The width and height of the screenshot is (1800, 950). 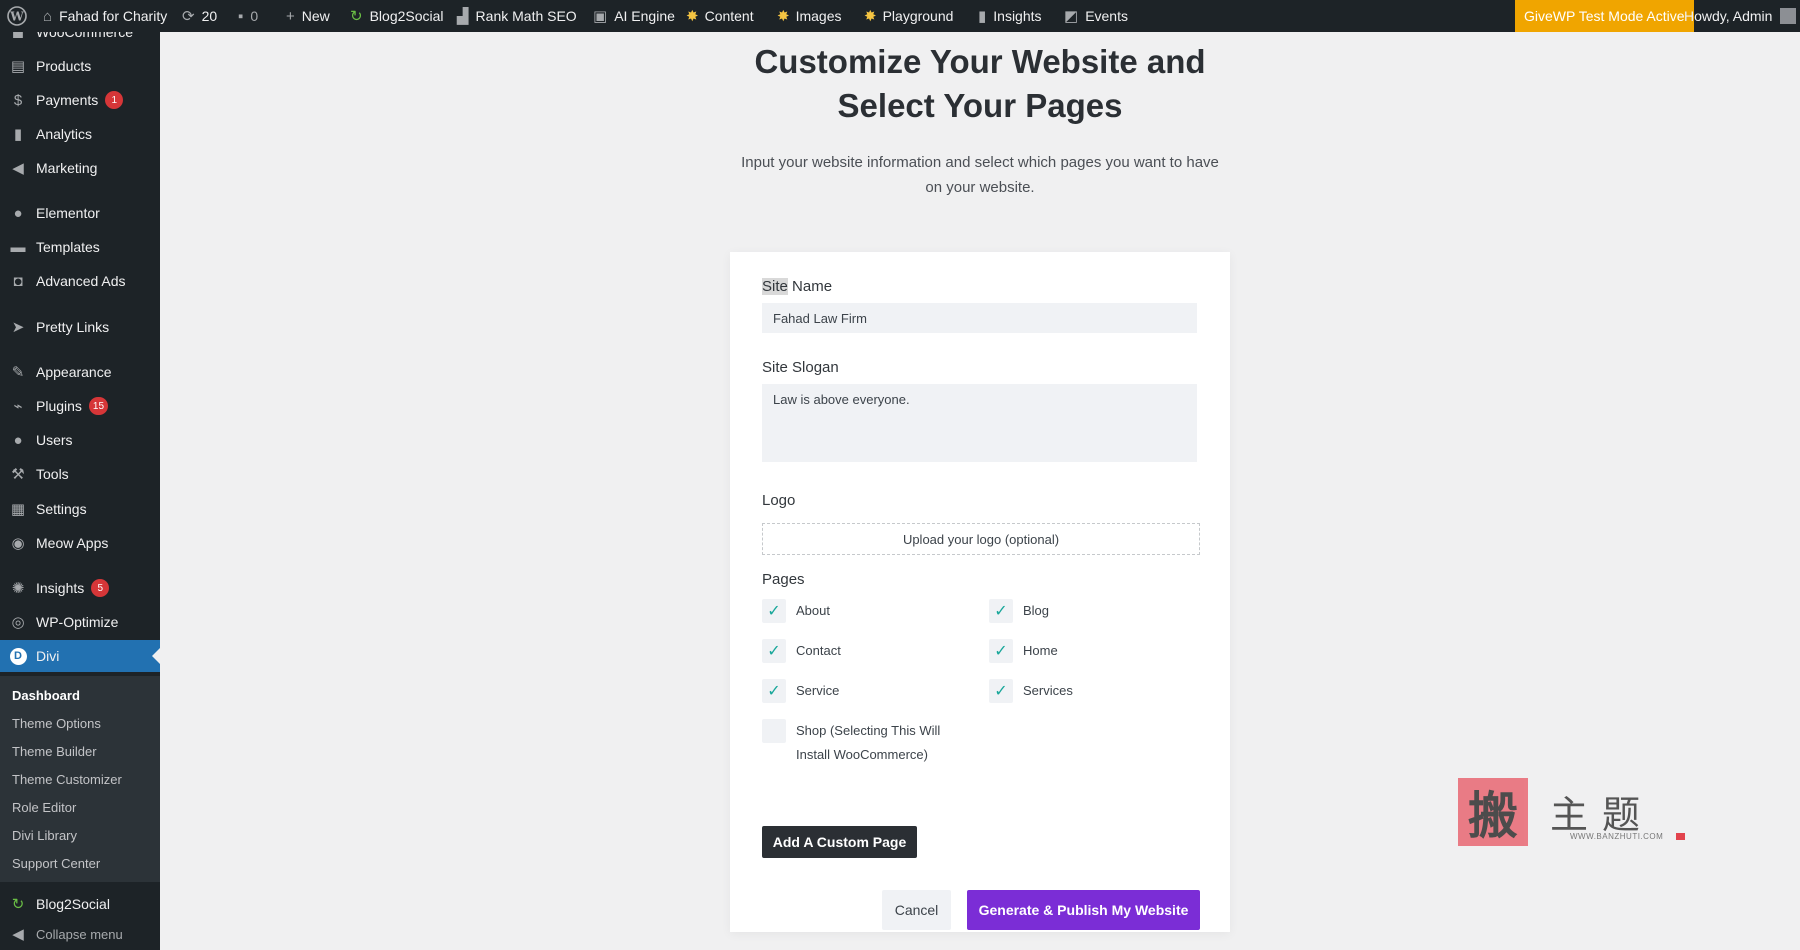 What do you see at coordinates (1680, 836) in the screenshot?
I see `watermark-dot` at bounding box center [1680, 836].